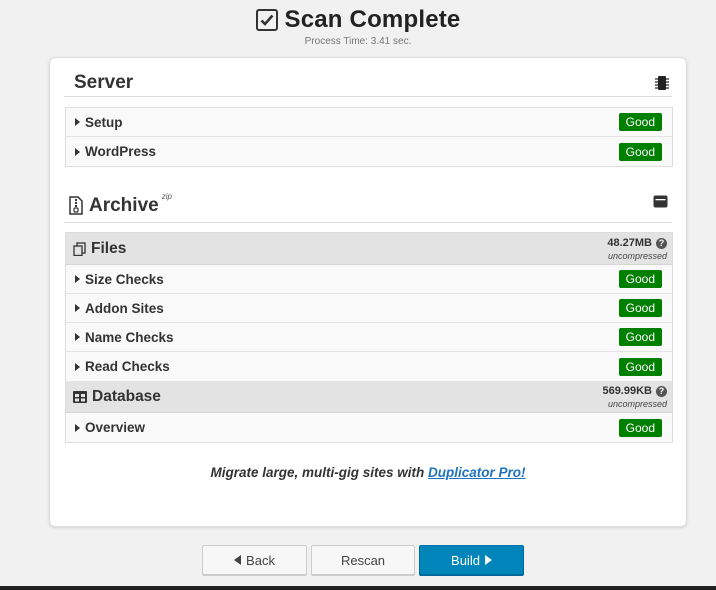 The width and height of the screenshot is (716, 590). What do you see at coordinates (372, 19) in the screenshot?
I see `page-title: Scan Complete` at bounding box center [372, 19].